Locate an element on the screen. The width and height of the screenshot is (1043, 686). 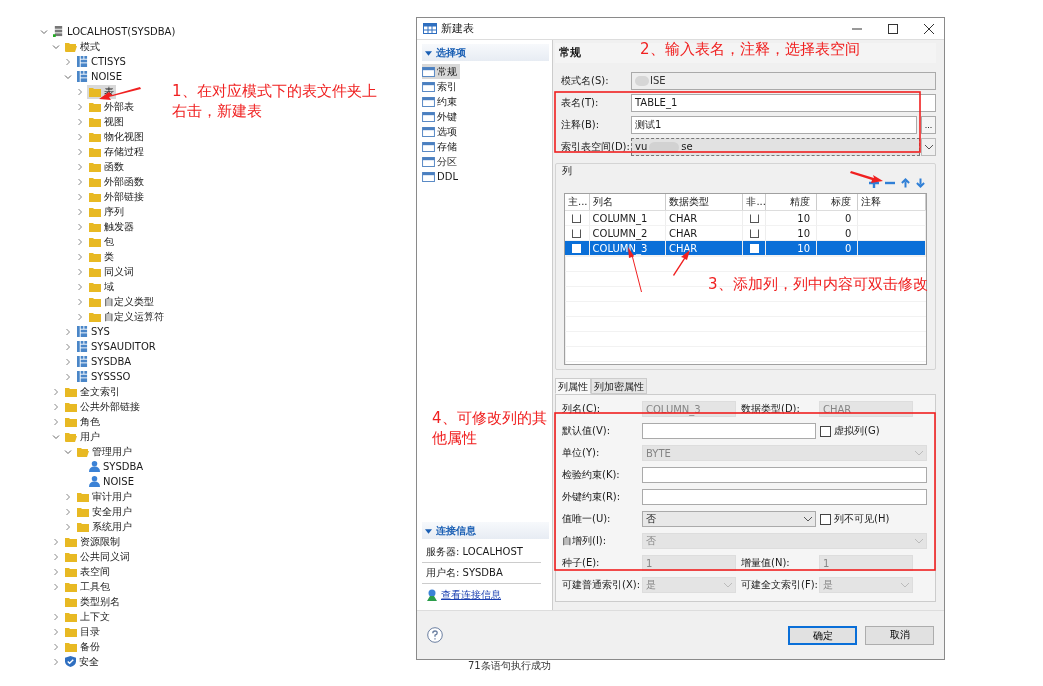
tree-item: 安全 is located at coordinates (82, 661).